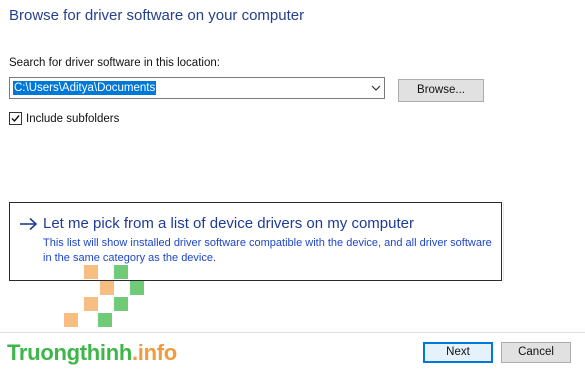 Image resolution: width=585 pixels, height=370 pixels. Describe the element at coordinates (104, 296) in the screenshot. I see `watermark-logo-icon` at that location.